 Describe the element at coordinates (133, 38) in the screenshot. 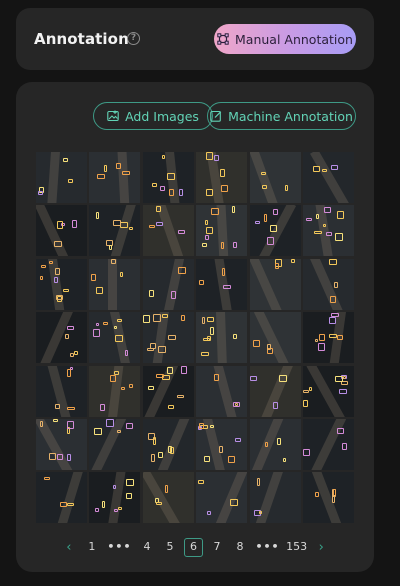

I see `question-circle-icon: ?` at that location.